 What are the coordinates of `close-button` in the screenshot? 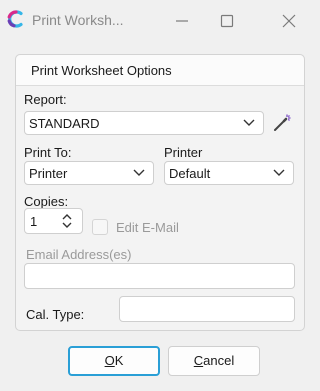 It's located at (289, 21).